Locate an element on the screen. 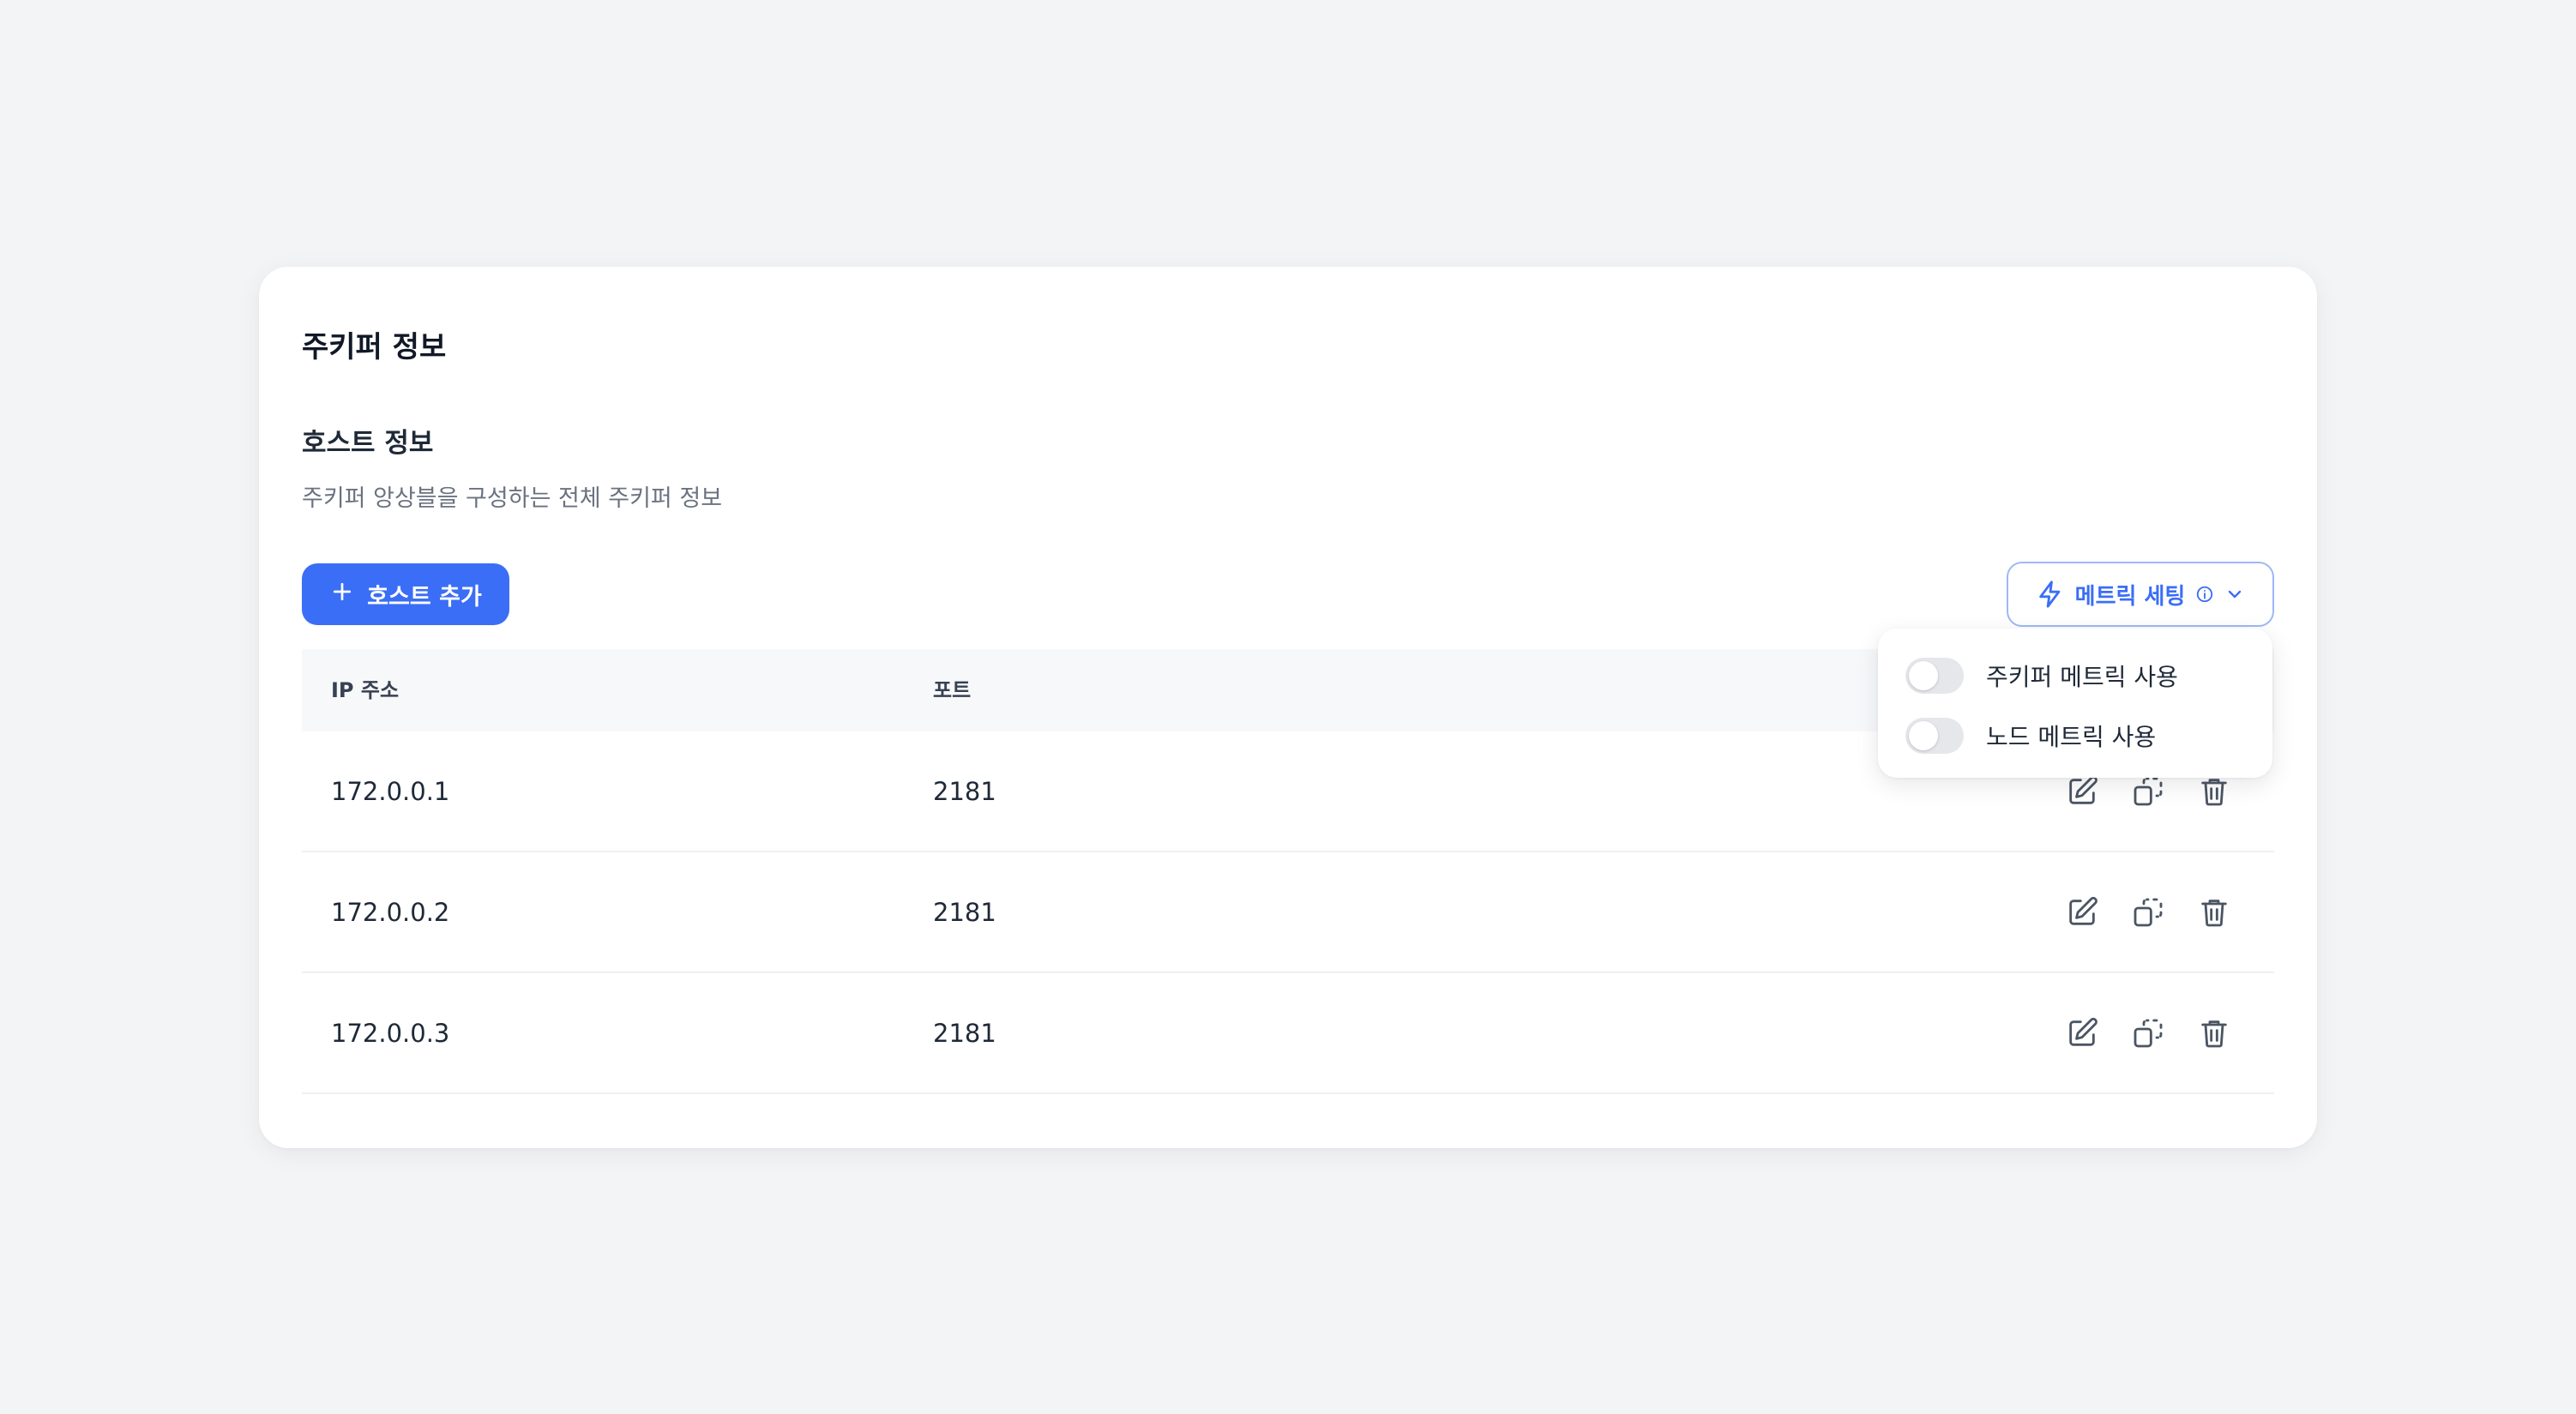 Image resolution: width=2576 pixels, height=1414 pixels. table-row: 172.0.0.2 2181 is located at coordinates (1288, 912).